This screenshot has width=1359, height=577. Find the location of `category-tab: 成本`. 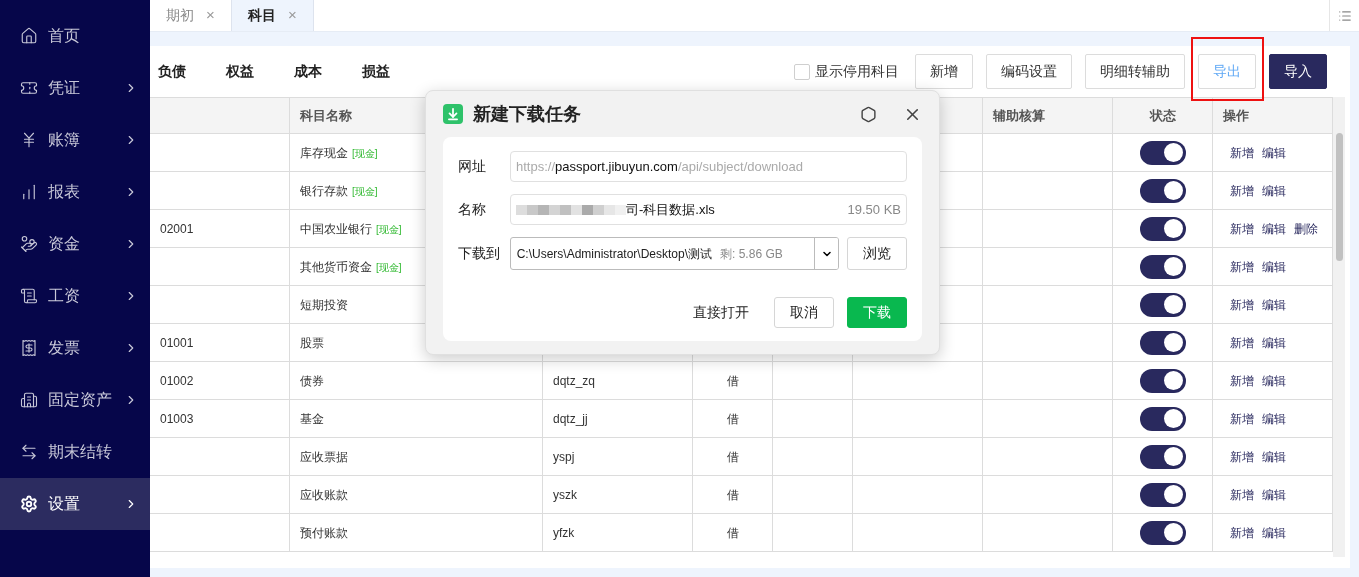

category-tab: 成本 is located at coordinates (308, 71).